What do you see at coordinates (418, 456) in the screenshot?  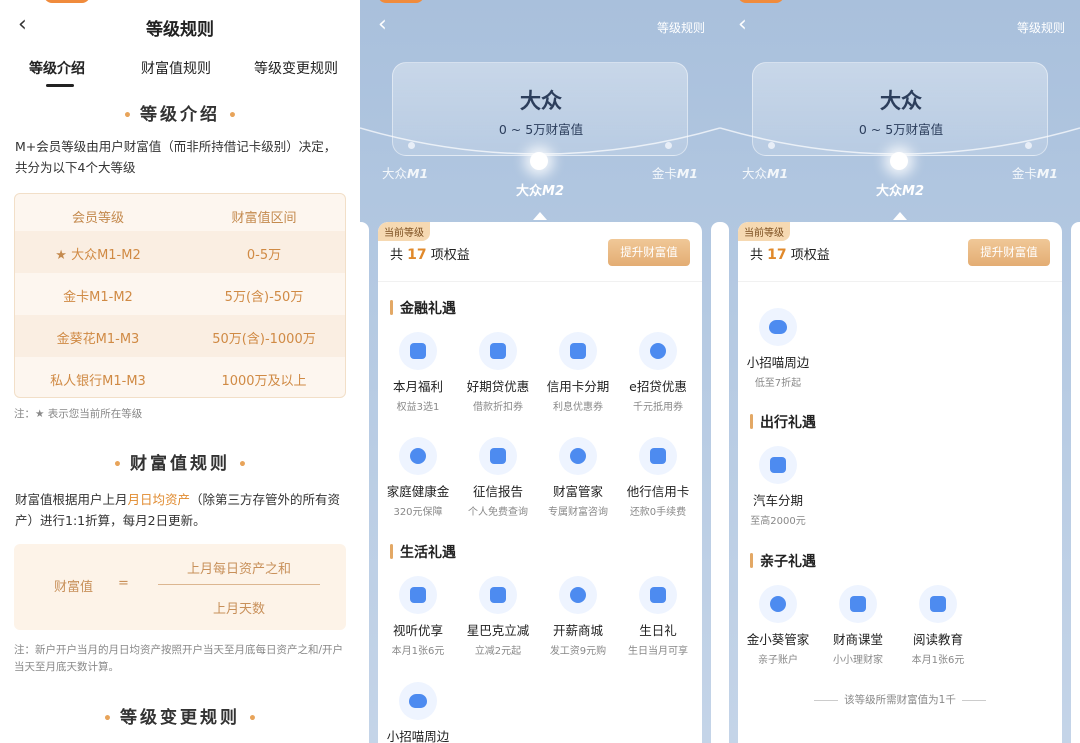 I see `heart-icon` at bounding box center [418, 456].